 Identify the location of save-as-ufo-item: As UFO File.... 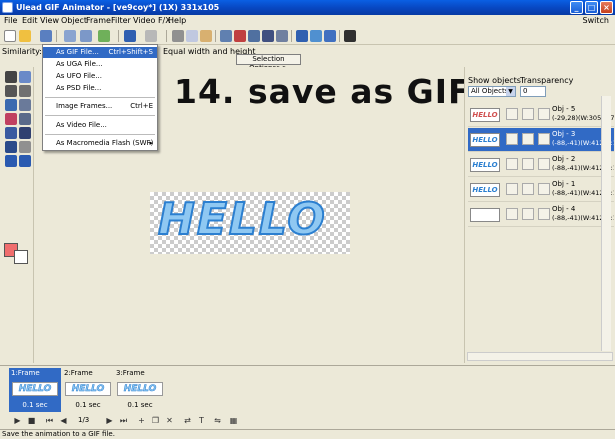
(100, 76).